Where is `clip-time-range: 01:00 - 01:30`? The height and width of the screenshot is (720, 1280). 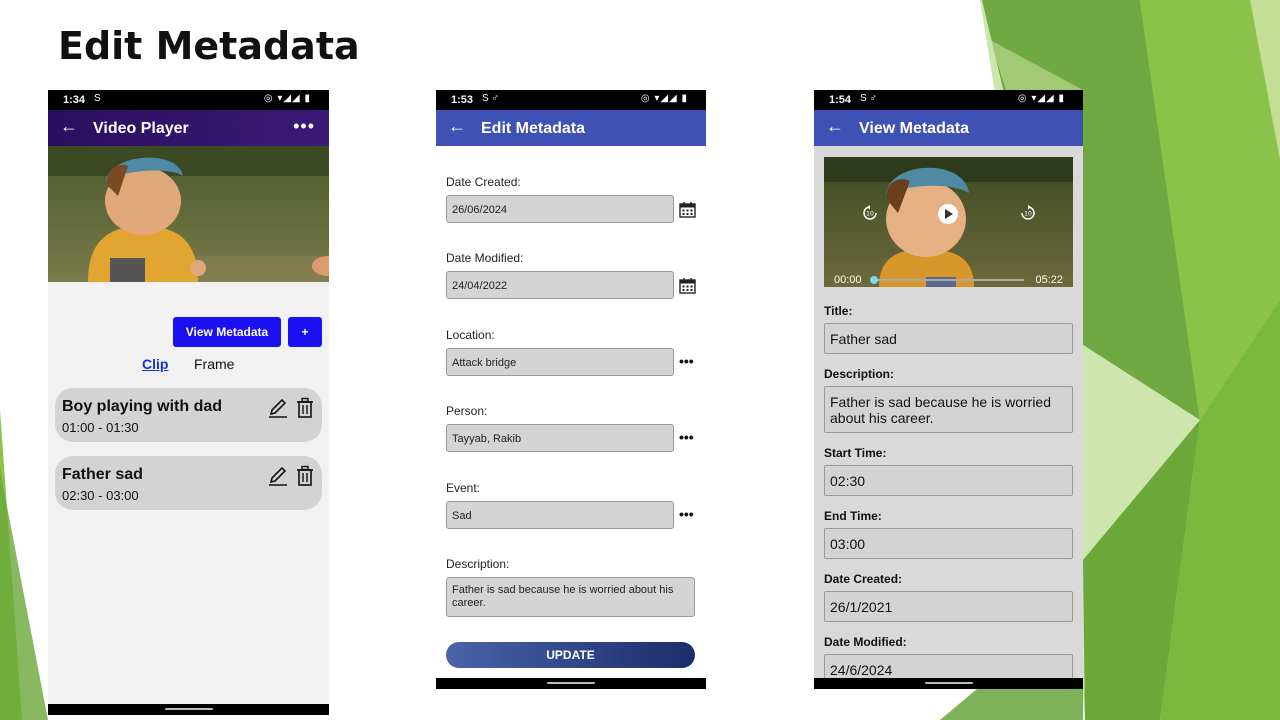 clip-time-range: 01:00 - 01:30 is located at coordinates (100, 427).